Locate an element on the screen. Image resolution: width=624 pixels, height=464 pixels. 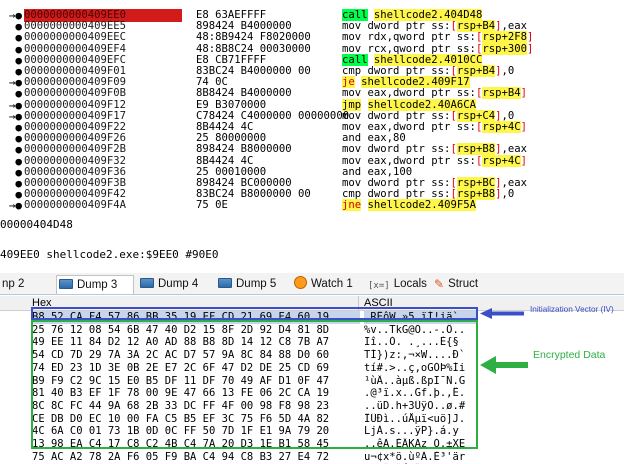
instruction-token: rsp+BC is located at coordinates (476, 183).